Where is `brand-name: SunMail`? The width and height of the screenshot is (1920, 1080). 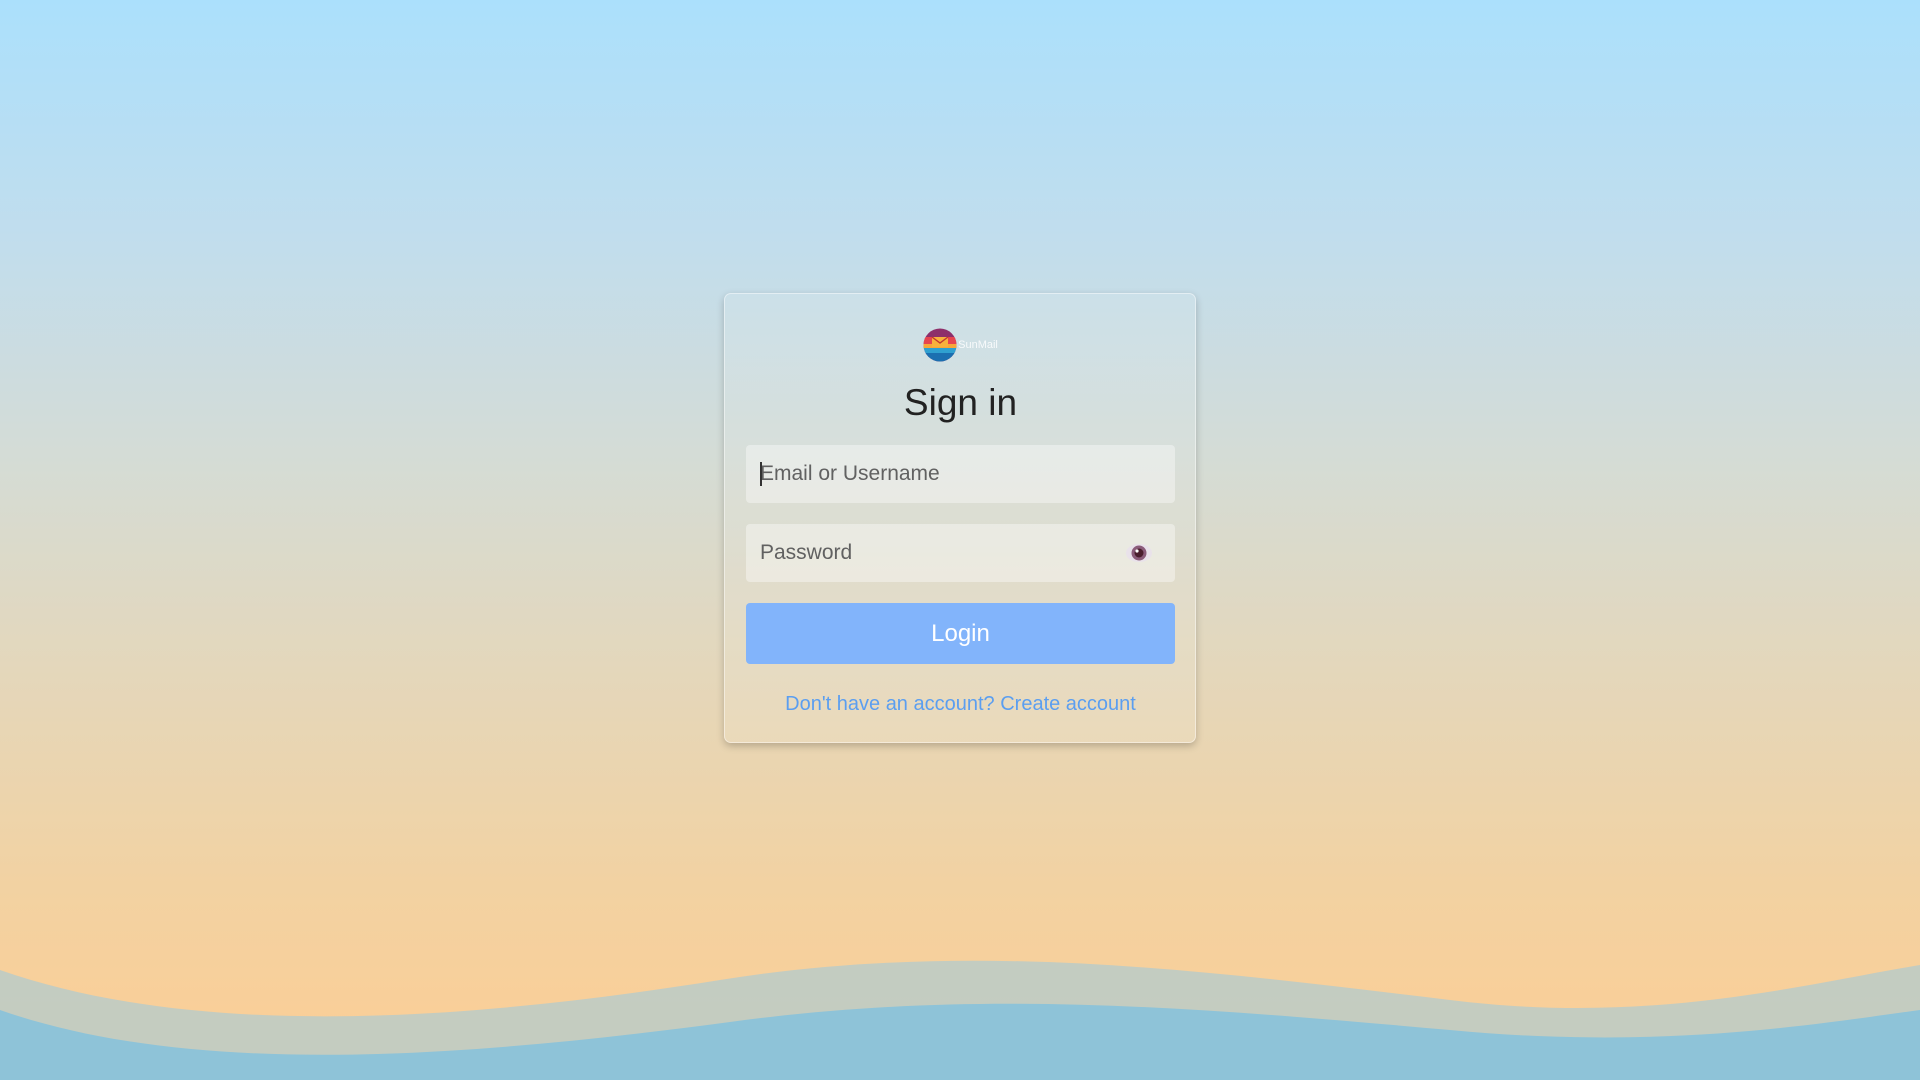 brand-name: SunMail is located at coordinates (978, 345).